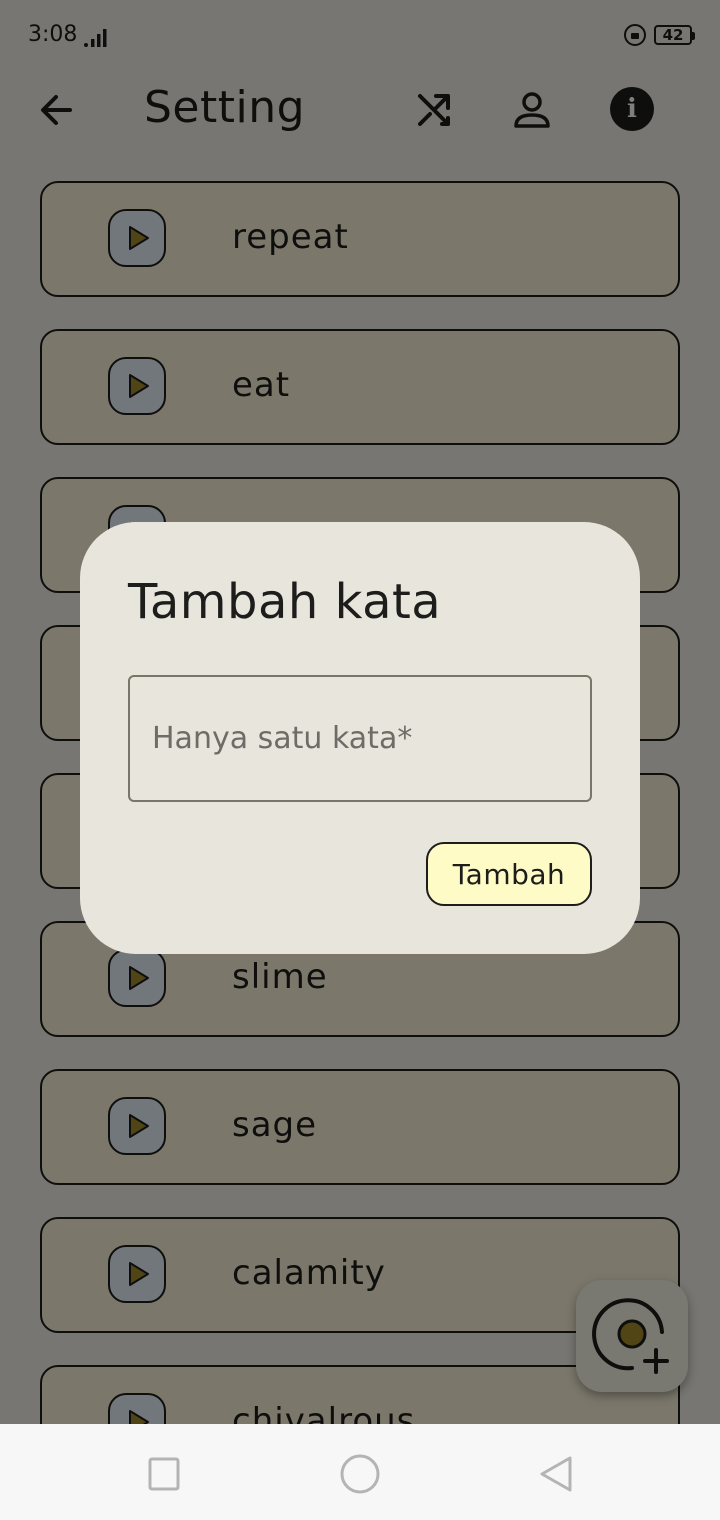 Image resolution: width=720 pixels, height=1520 pixels. I want to click on home-circle-icon, so click(360, 1474).